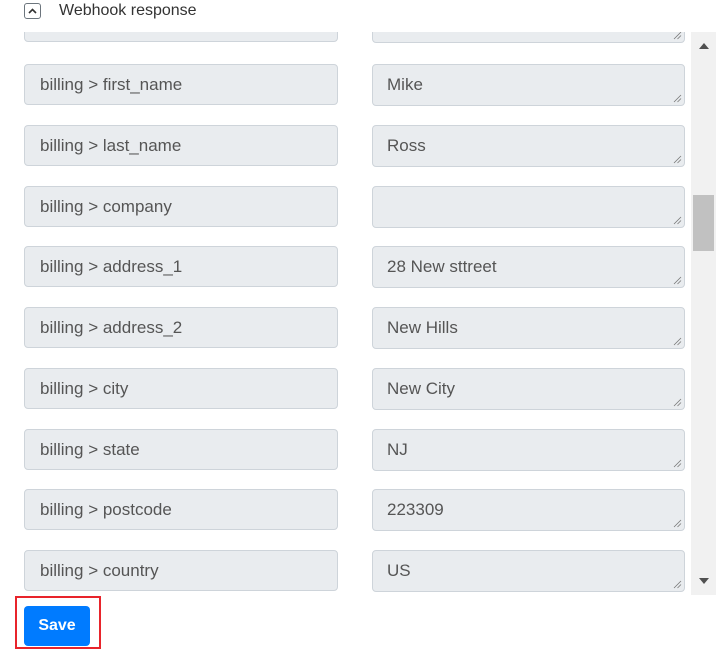 The image size is (726, 652). What do you see at coordinates (415, 509) in the screenshot?
I see `field-value-text: 223309` at bounding box center [415, 509].